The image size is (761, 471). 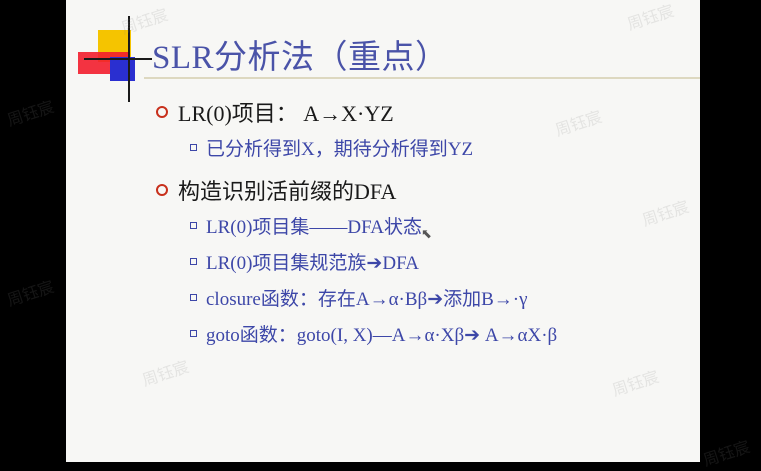 I want to click on sub-bullet-item-canonical-collection: LR(0)项目集规范族➔DFA, so click(x=304, y=261).